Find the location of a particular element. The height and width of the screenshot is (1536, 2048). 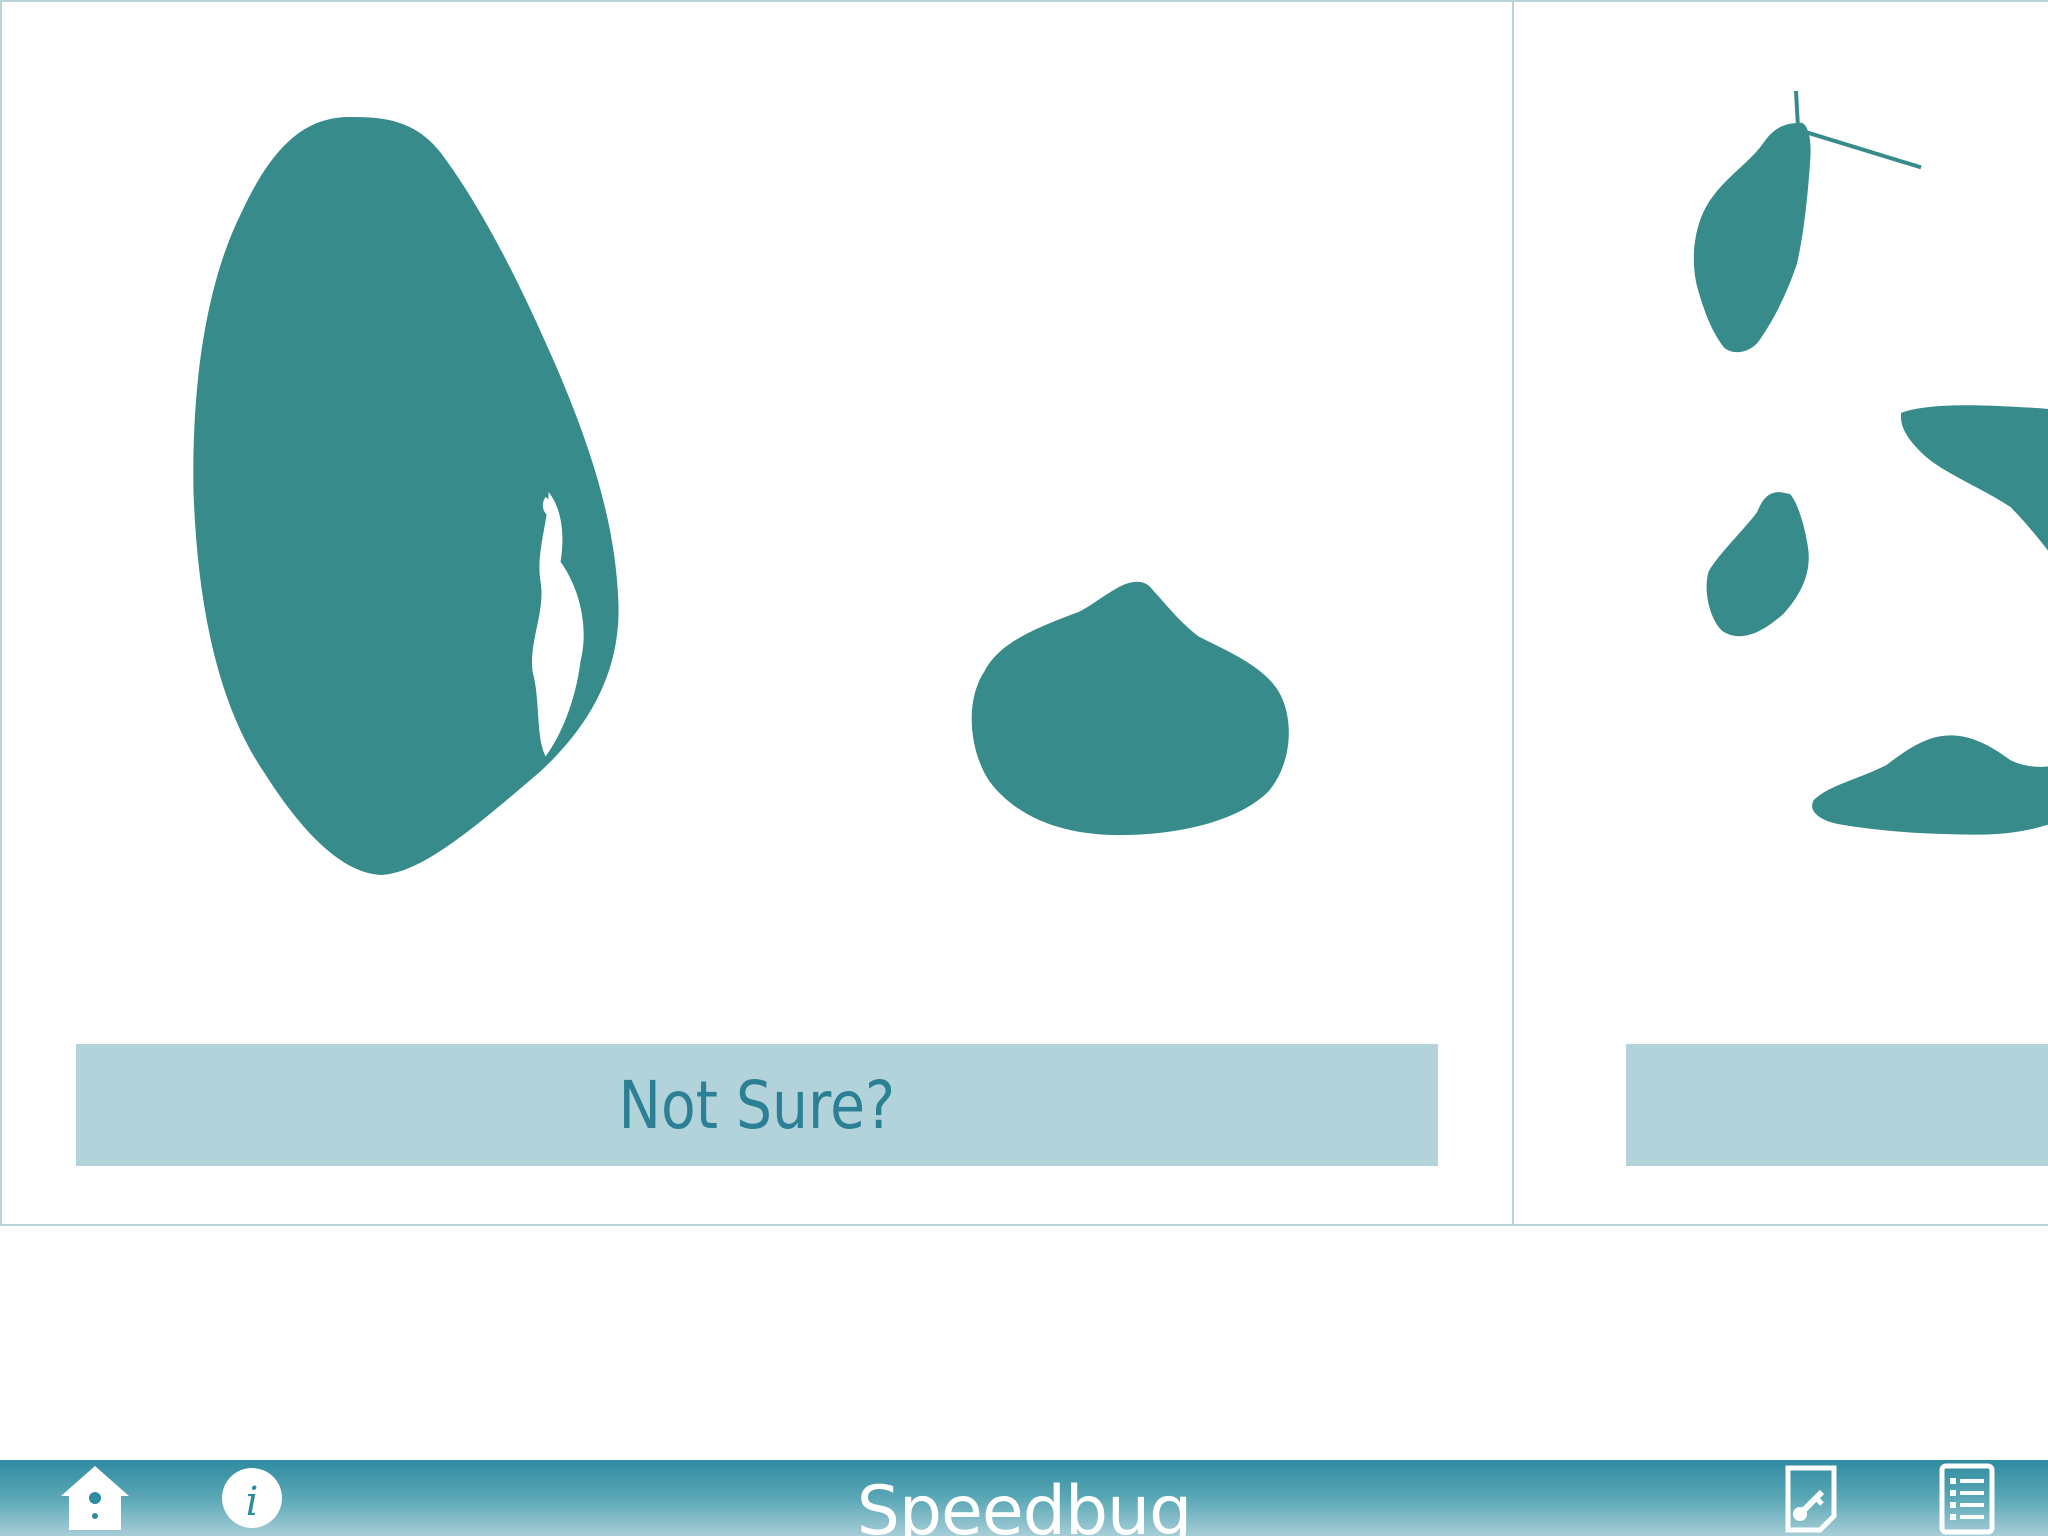

not-sure-label: Not Sure? is located at coordinates (757, 1105).